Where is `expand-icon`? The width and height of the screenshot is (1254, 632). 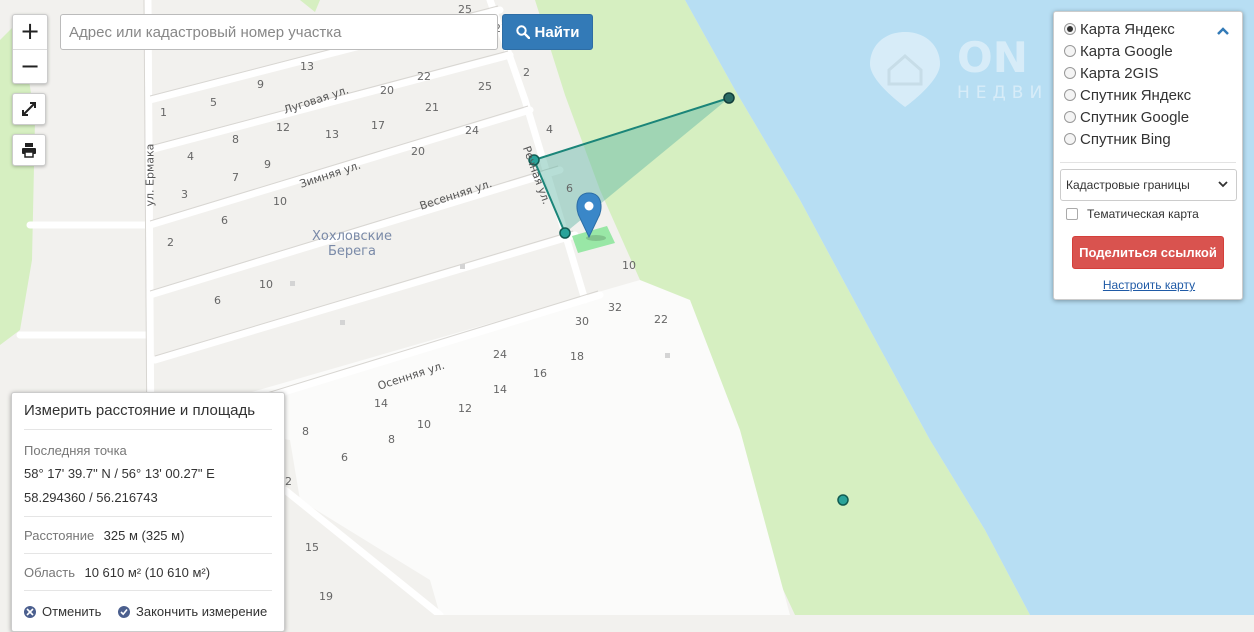 expand-icon is located at coordinates (29, 109).